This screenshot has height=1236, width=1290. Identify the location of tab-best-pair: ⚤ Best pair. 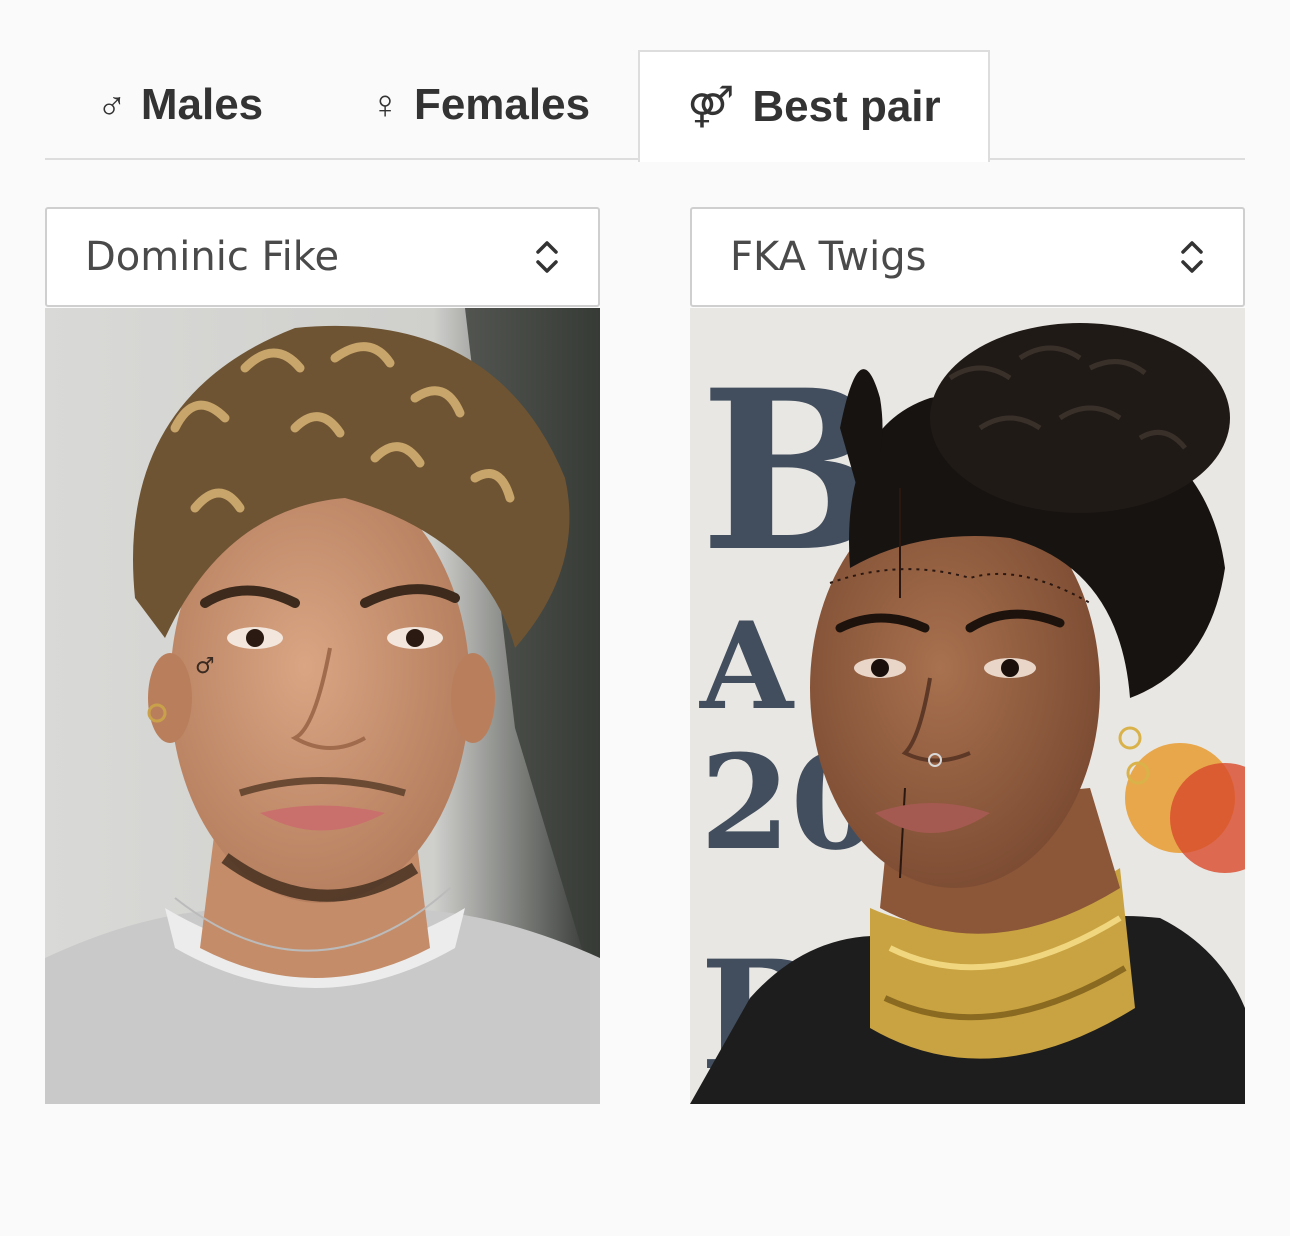
(814, 106).